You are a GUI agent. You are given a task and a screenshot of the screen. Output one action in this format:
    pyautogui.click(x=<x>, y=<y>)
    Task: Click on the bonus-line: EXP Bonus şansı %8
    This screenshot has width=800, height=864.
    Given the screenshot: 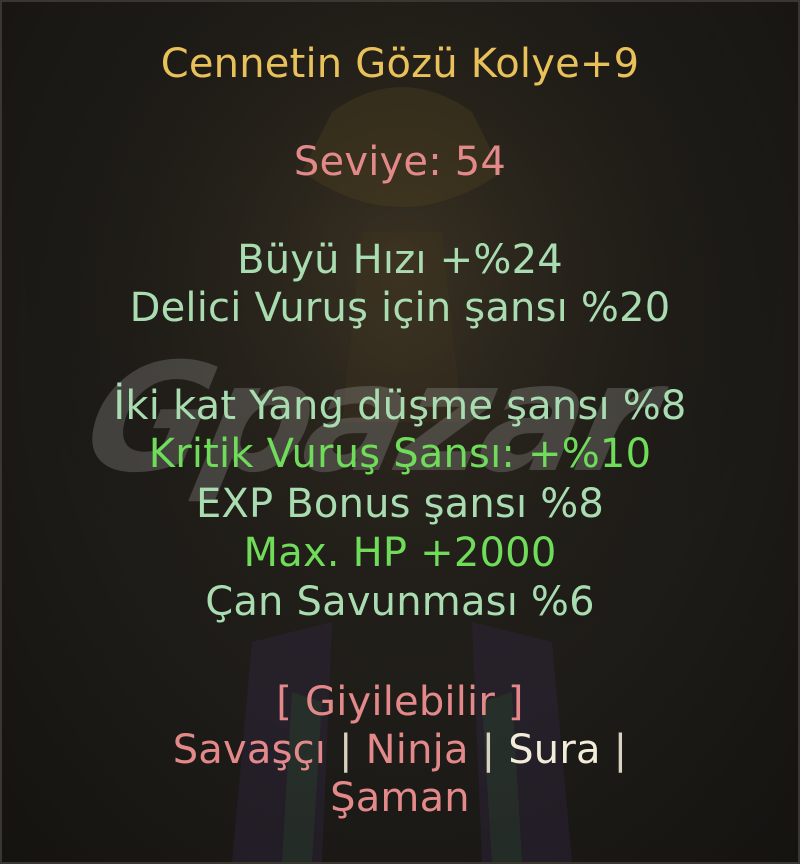 What is the action you would take?
    pyautogui.click(x=400, y=504)
    